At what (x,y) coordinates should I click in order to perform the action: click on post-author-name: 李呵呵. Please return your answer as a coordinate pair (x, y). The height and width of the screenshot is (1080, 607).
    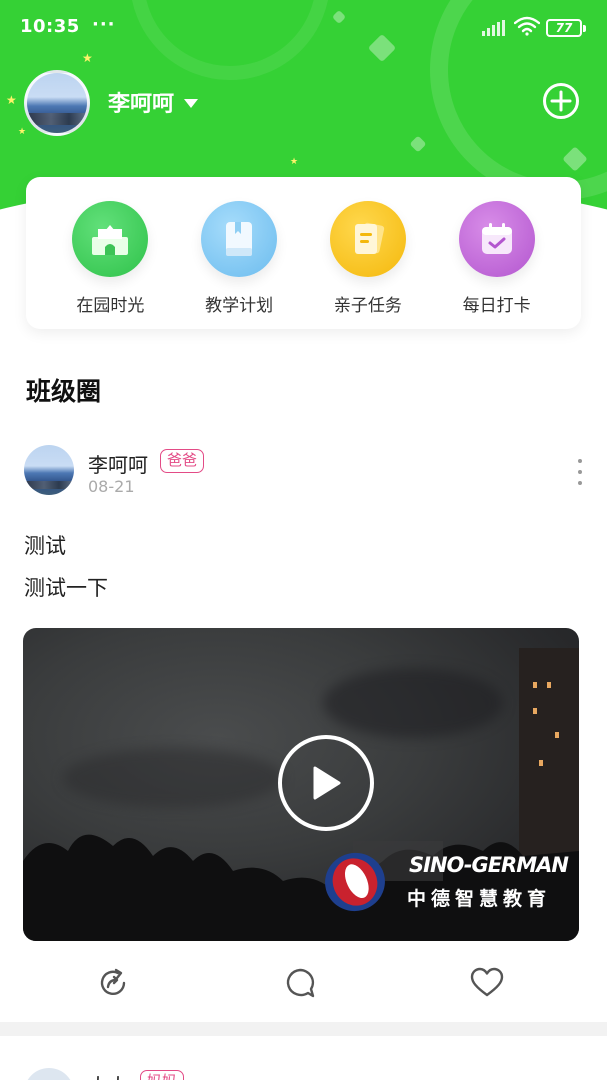
    Looking at the image, I should click on (118, 463).